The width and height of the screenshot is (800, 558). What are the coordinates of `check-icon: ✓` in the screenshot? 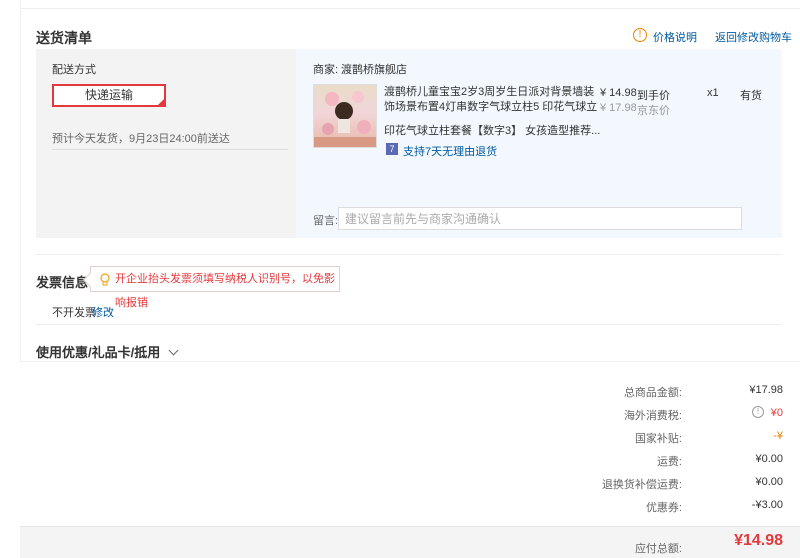 It's located at (161, 101).